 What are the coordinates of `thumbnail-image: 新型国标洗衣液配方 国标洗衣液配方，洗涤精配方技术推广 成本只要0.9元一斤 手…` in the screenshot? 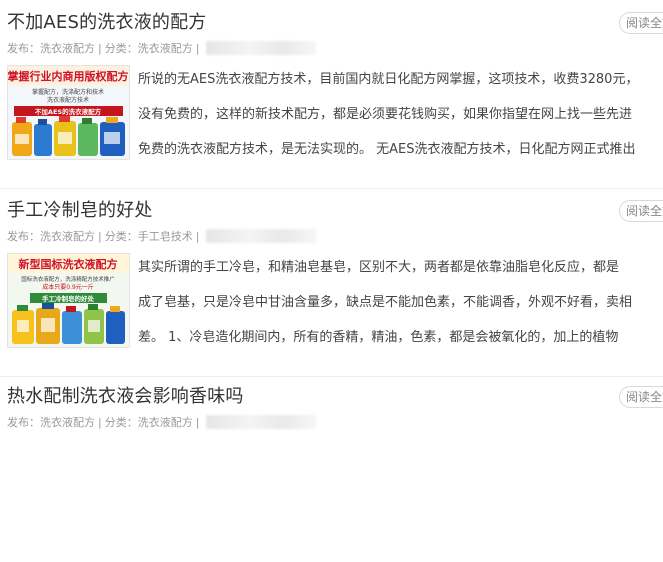 It's located at (68, 300).